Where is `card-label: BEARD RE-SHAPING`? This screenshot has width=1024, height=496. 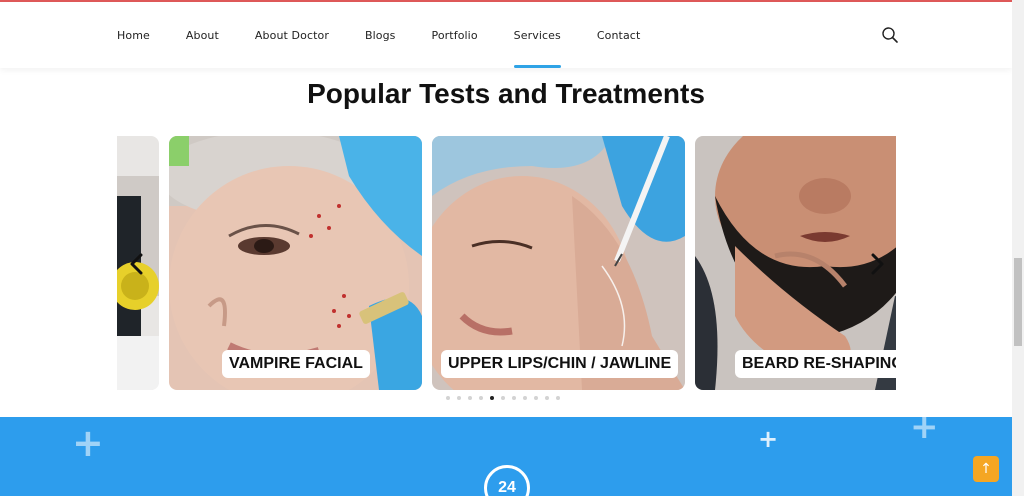
card-label: BEARD RE-SHAPING is located at coordinates (815, 364).